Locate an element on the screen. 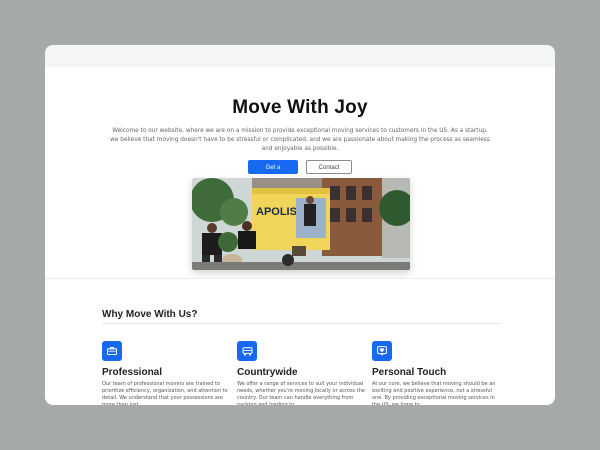  feature-title: Personal Touch is located at coordinates (409, 372).